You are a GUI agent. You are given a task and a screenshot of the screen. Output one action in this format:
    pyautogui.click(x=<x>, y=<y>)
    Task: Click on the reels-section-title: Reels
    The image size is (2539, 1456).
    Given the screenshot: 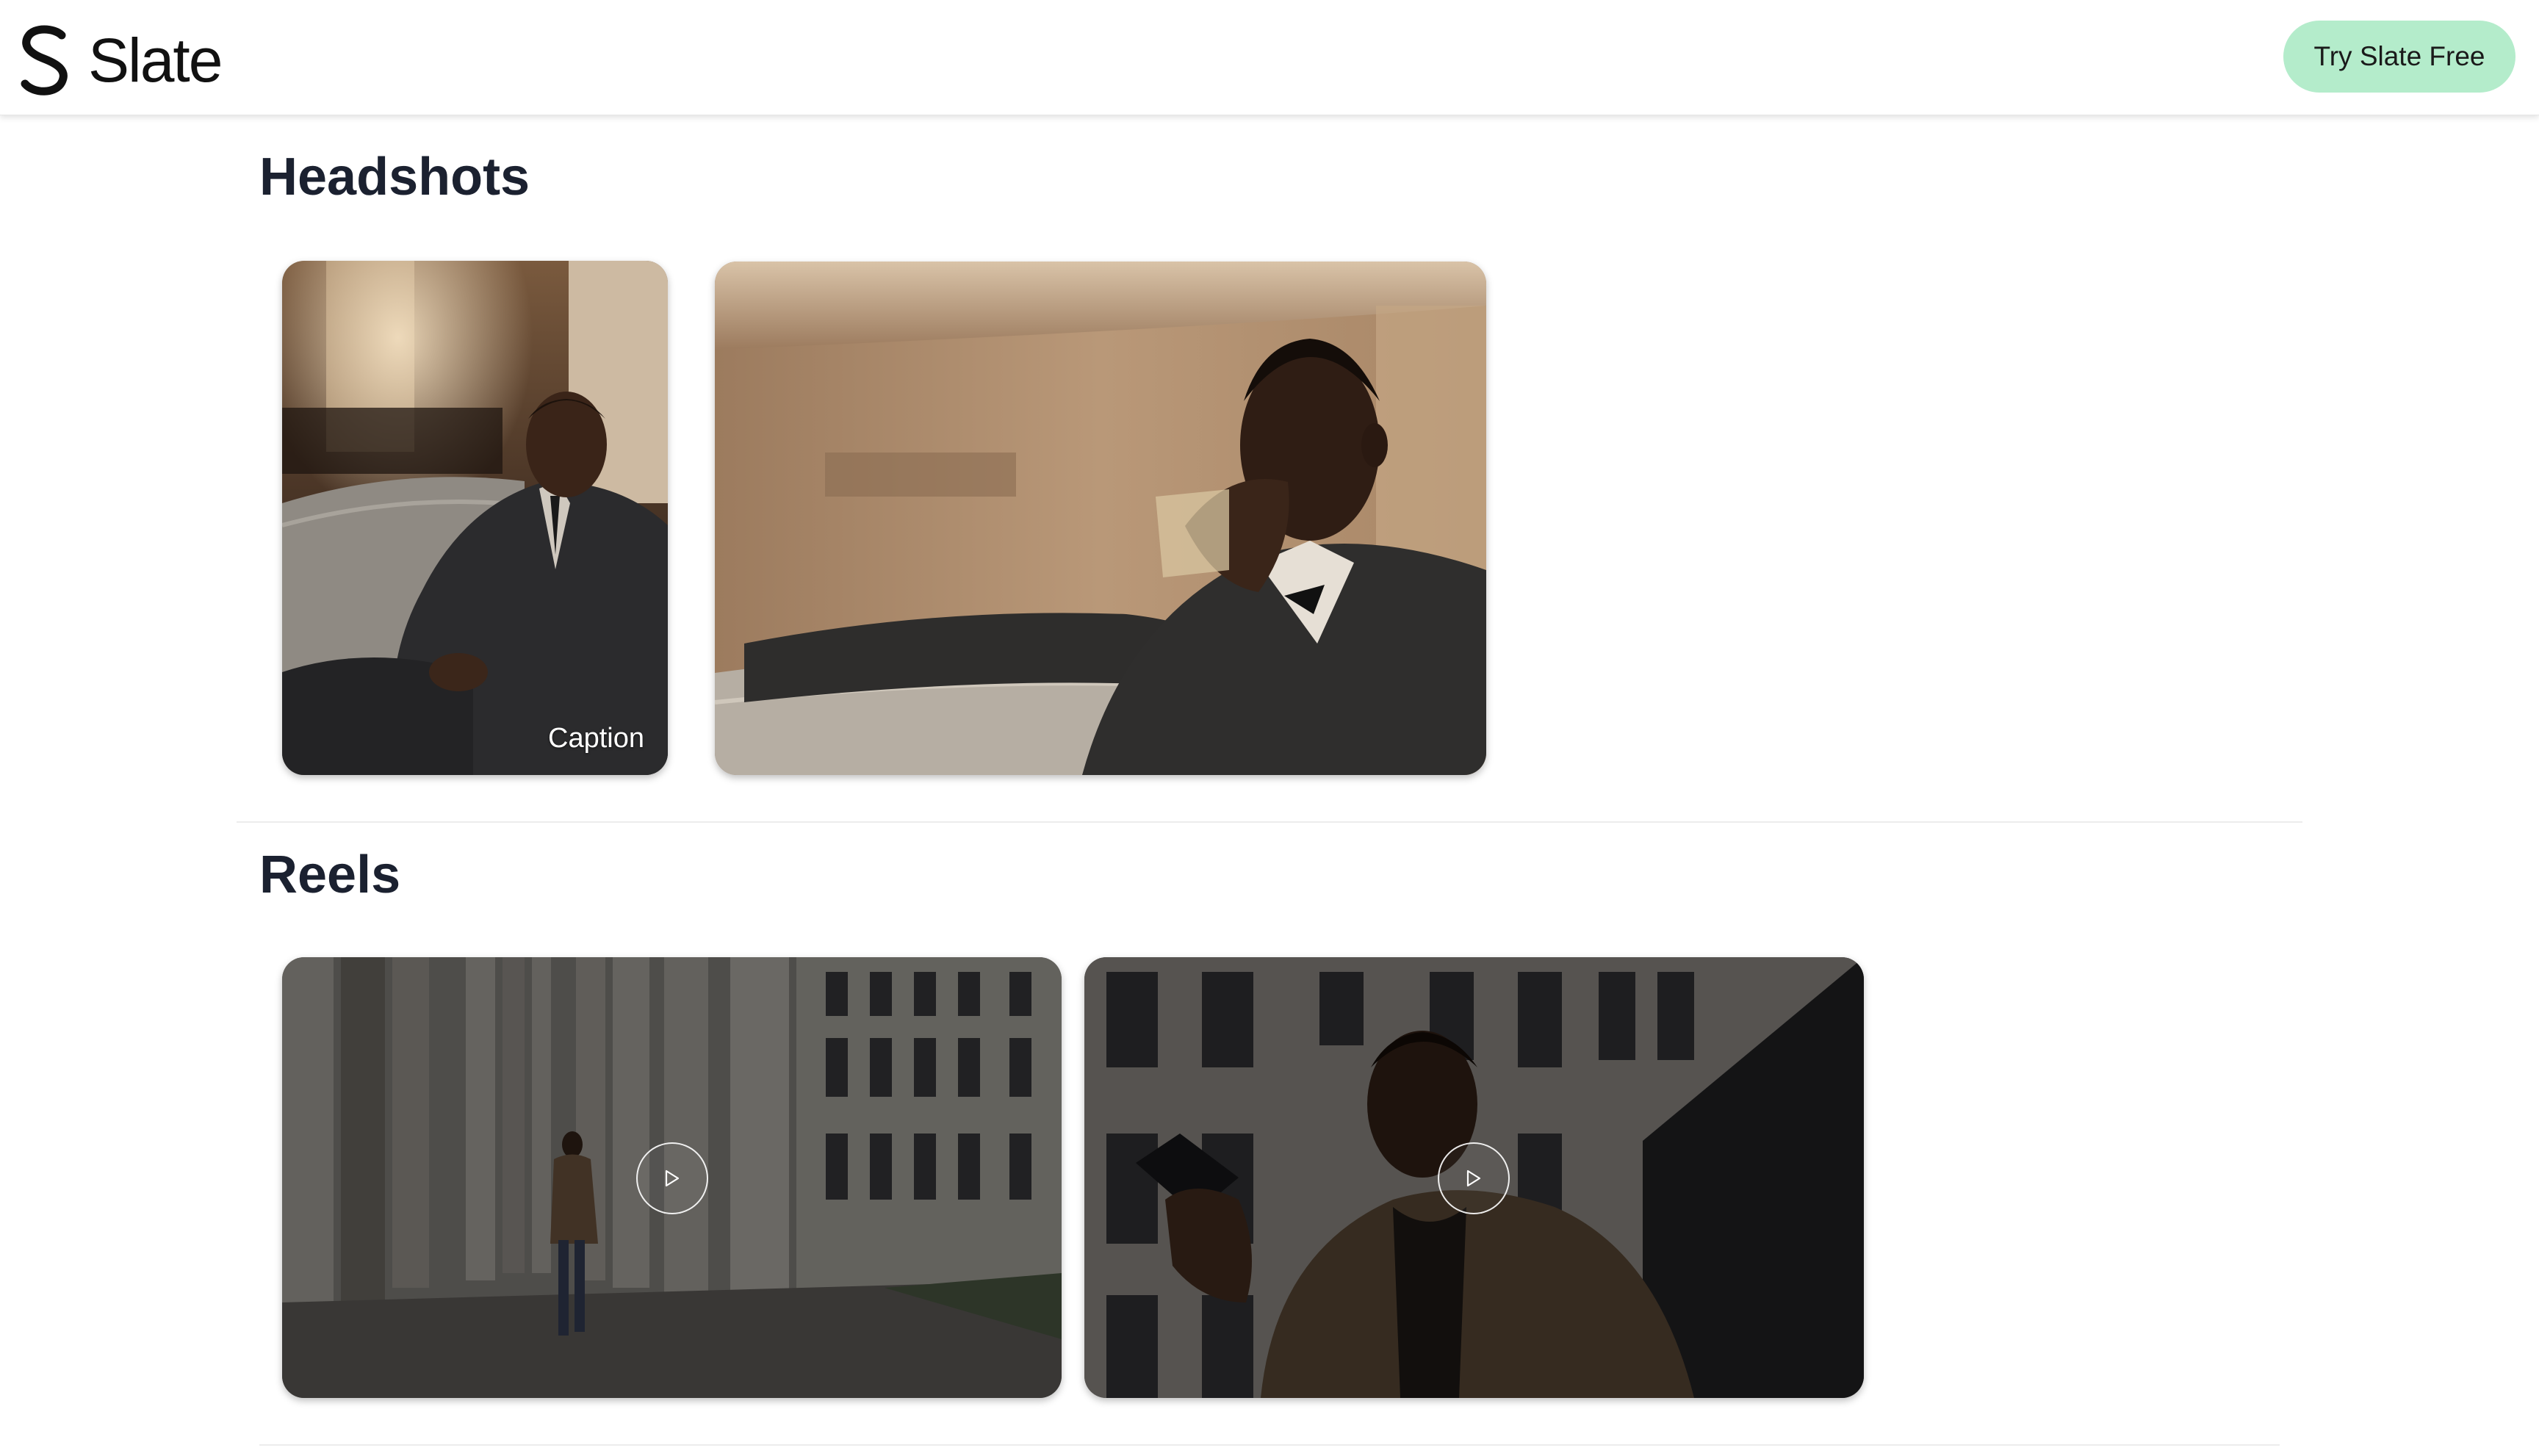 What is the action you would take?
    pyautogui.click(x=330, y=875)
    